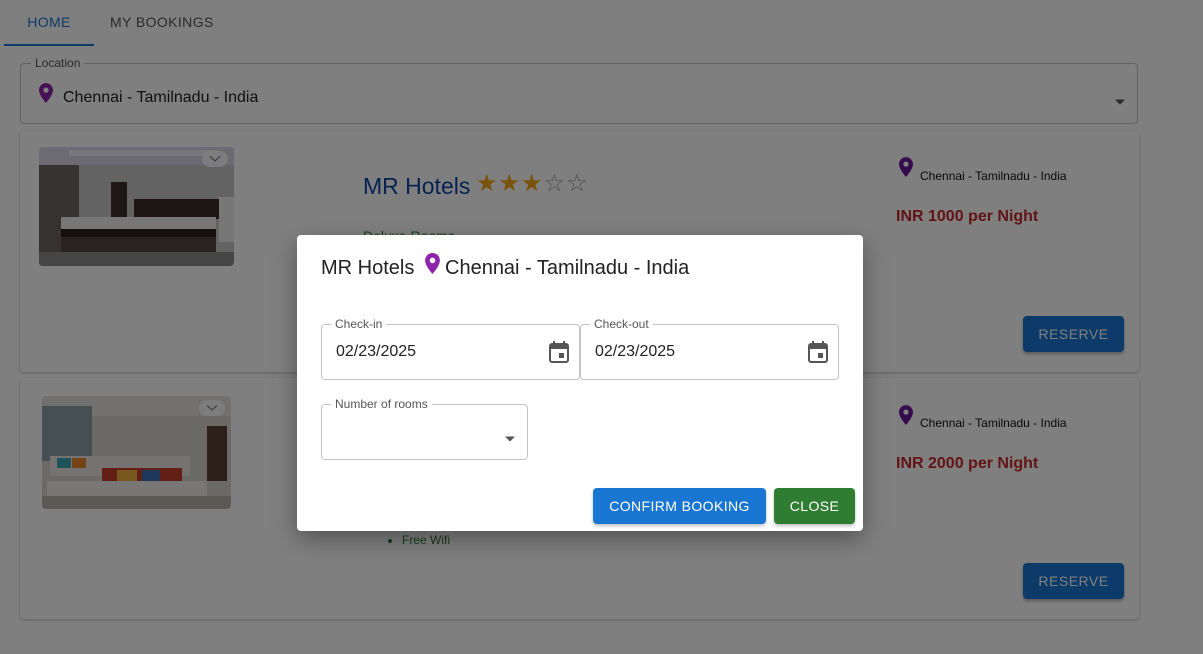 The image size is (1203, 654). Describe the element at coordinates (679, 506) in the screenshot. I see `confirm-booking-button: CONFIRM BOOKING` at that location.